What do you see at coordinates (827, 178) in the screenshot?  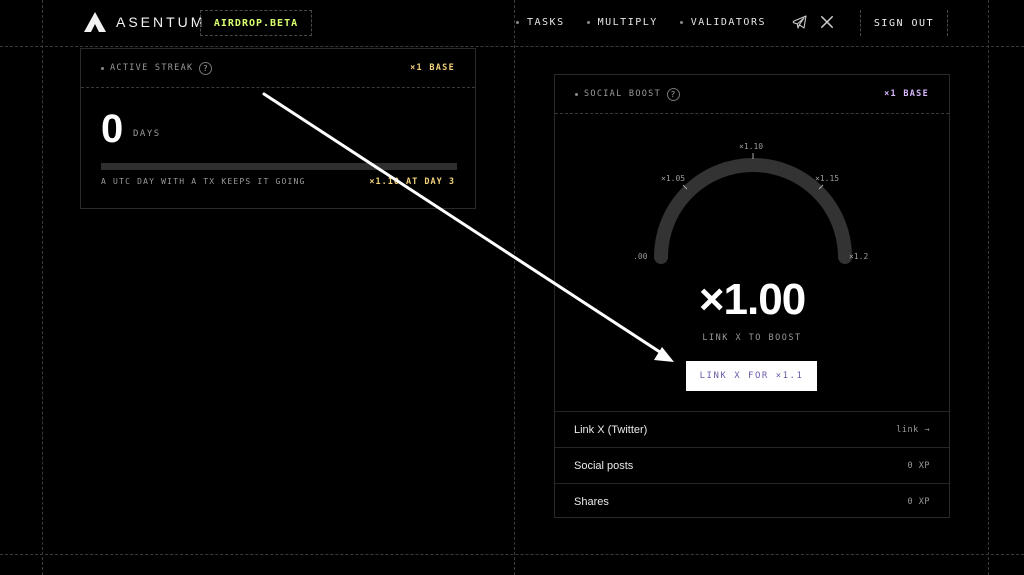 I see `gauge-tick-label: ×1.15` at bounding box center [827, 178].